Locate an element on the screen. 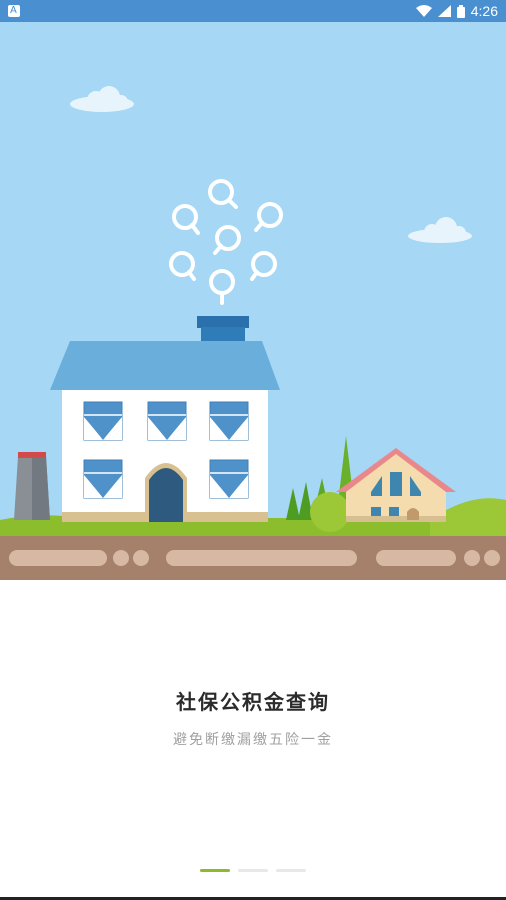  status-indicators: 4:26 is located at coordinates (456, 11).